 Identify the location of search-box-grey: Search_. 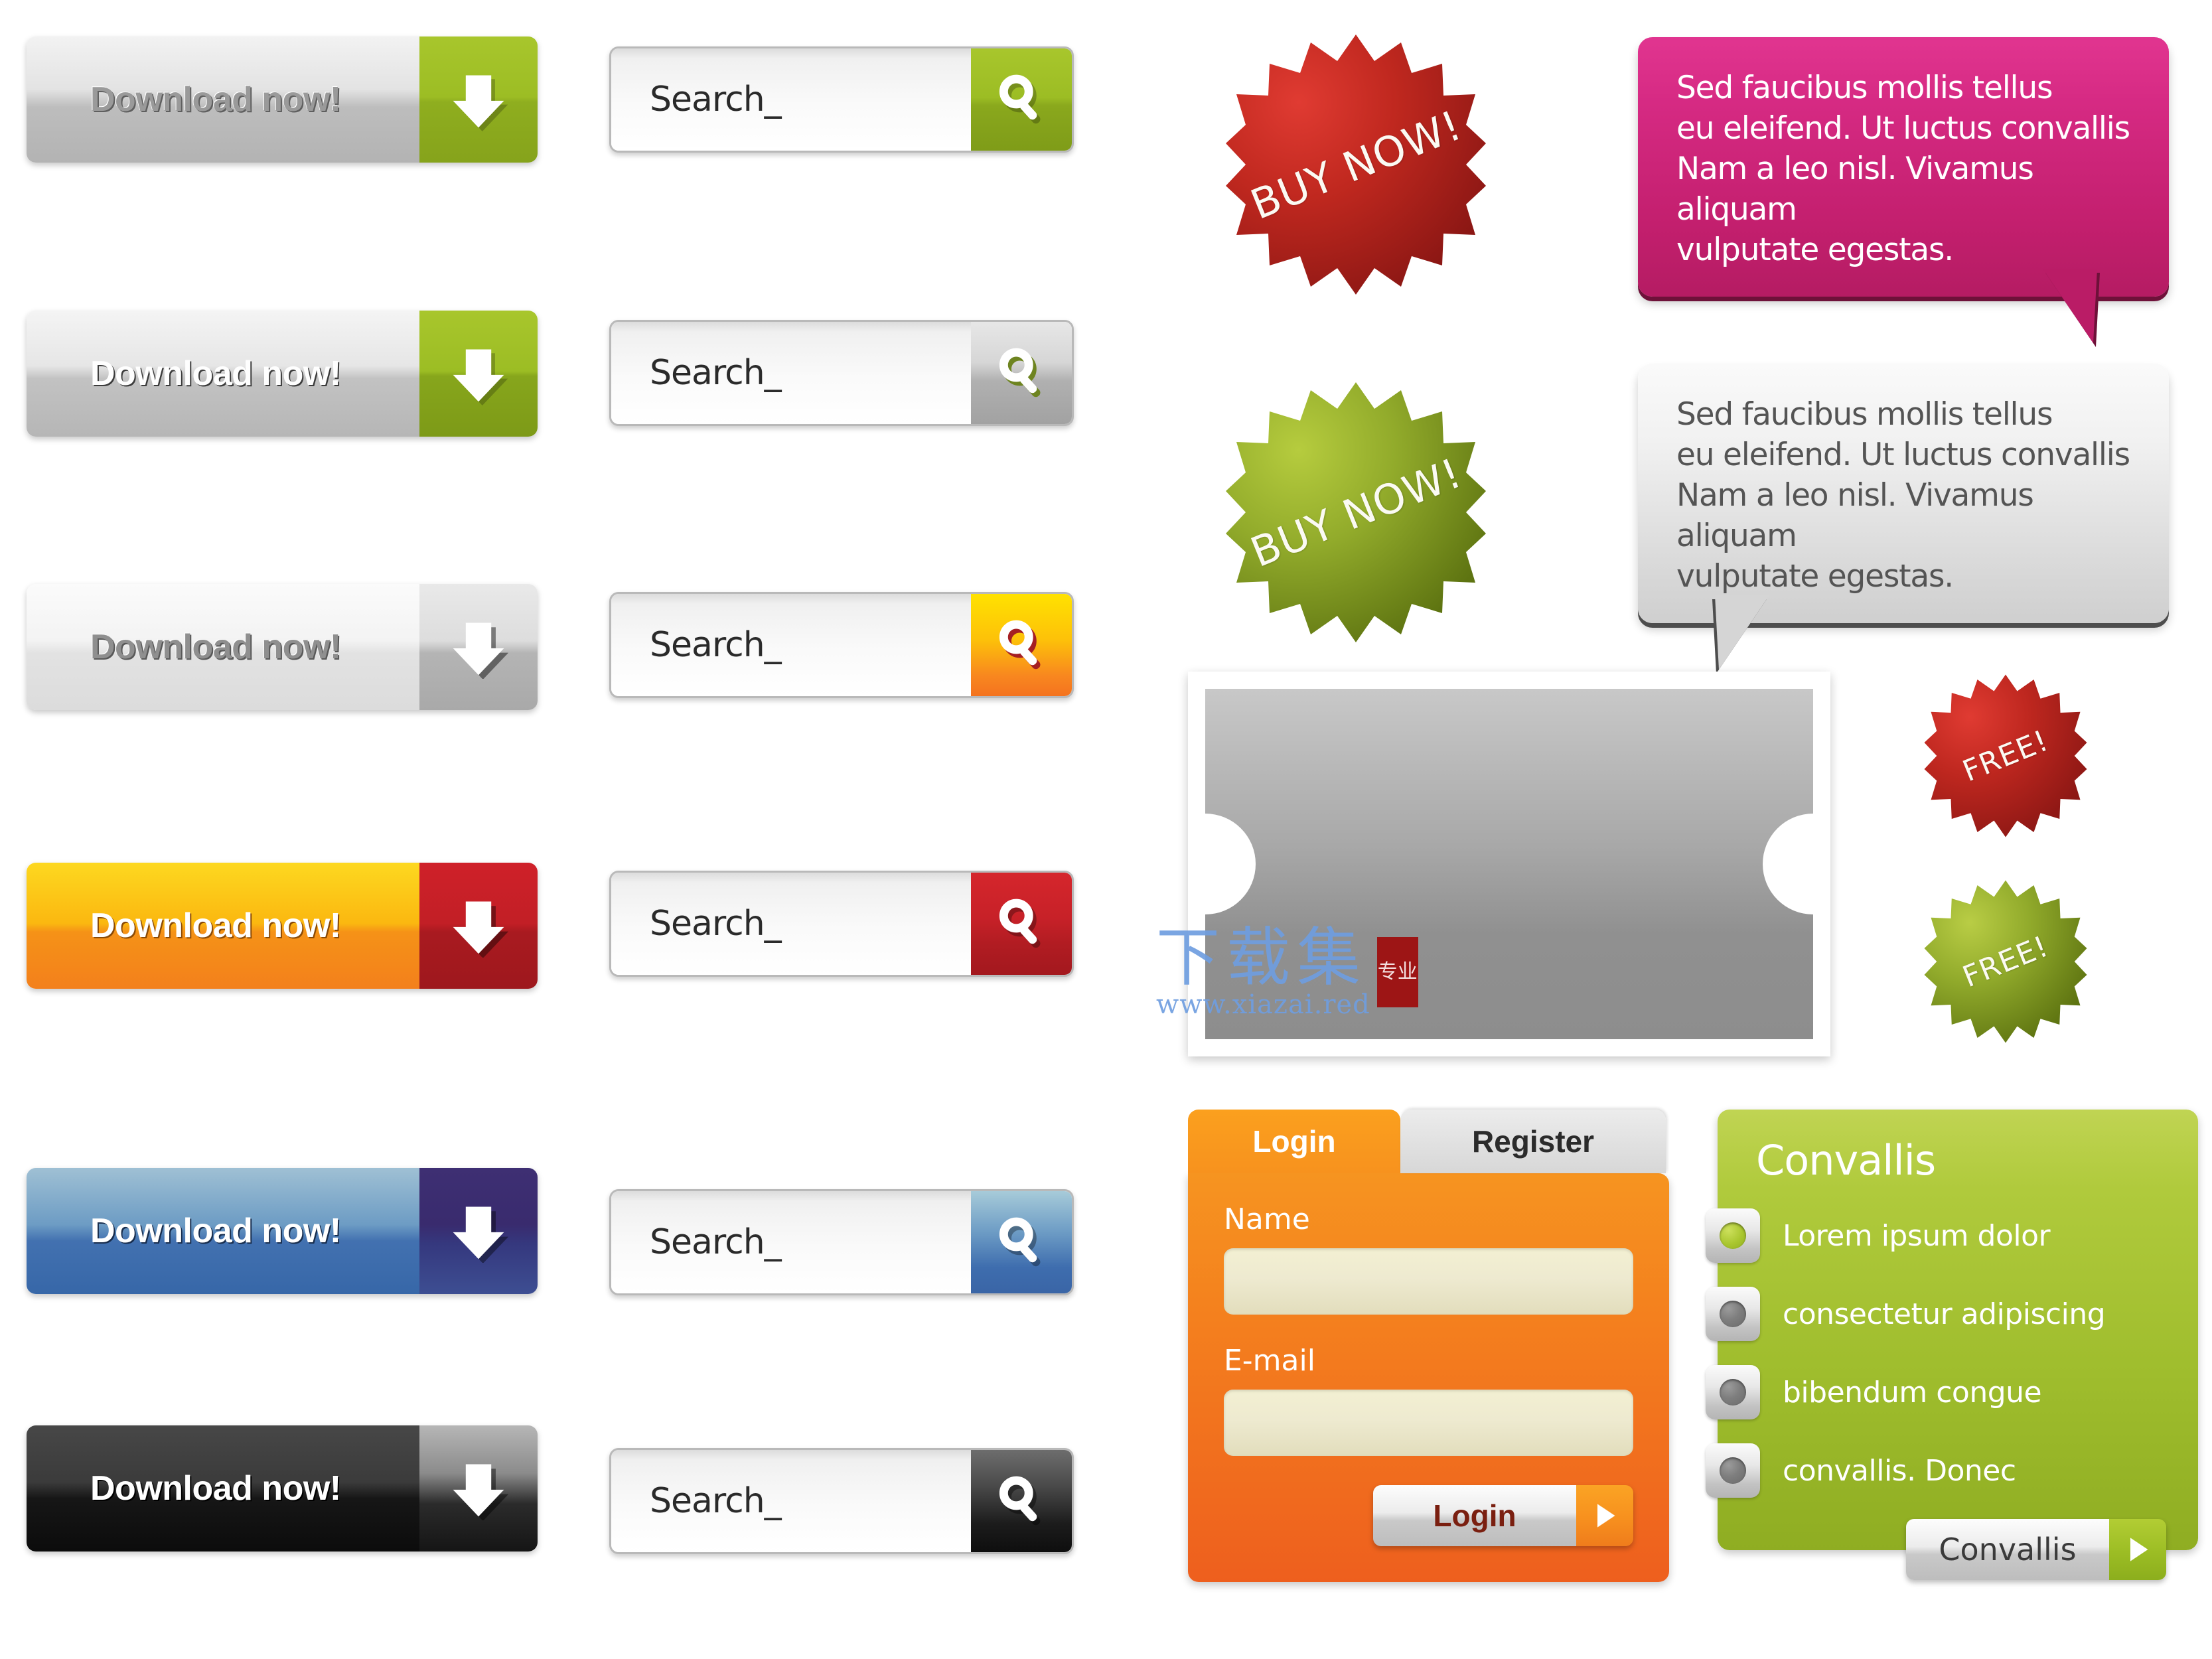
(842, 373).